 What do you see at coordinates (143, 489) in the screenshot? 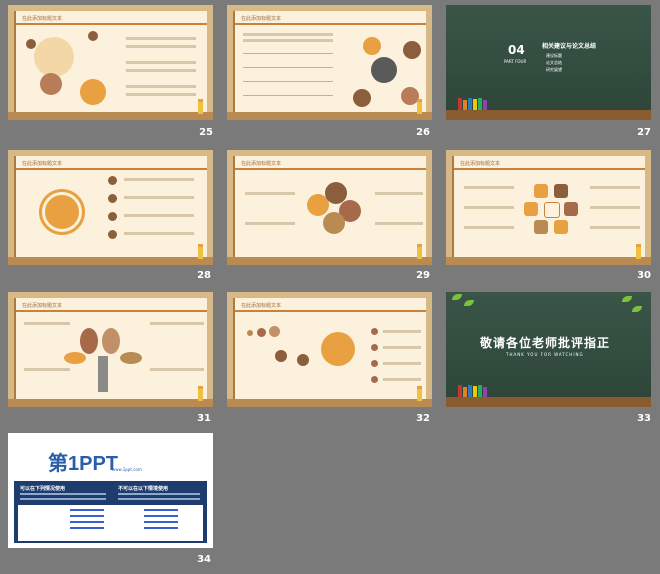
I see `right-heading: 不可以在以下情境使用` at bounding box center [143, 489].